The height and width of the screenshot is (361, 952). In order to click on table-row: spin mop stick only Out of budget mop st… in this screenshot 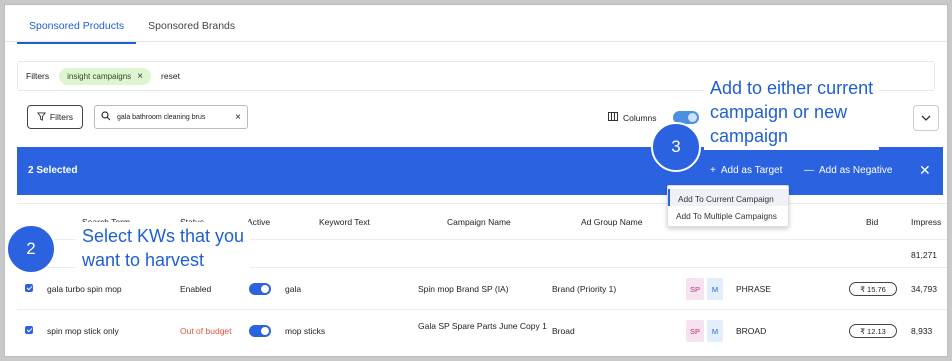, I will do `click(482, 330)`.